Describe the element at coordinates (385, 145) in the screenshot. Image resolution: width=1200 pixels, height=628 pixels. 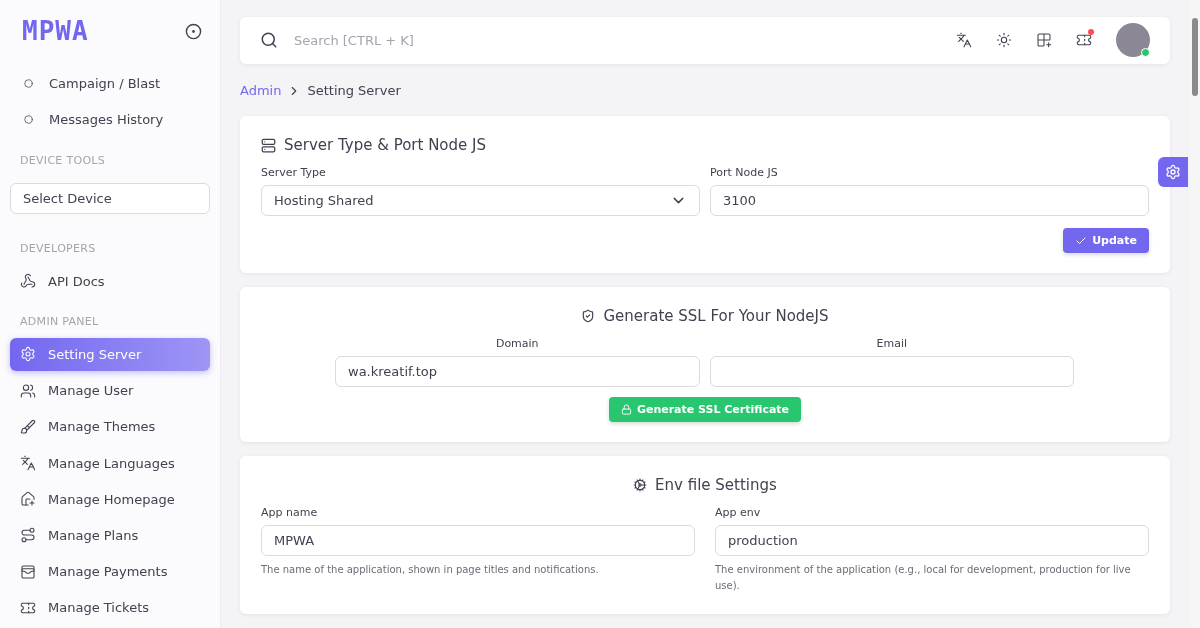
I see `card-title: Server Type & Port Node JS` at that location.